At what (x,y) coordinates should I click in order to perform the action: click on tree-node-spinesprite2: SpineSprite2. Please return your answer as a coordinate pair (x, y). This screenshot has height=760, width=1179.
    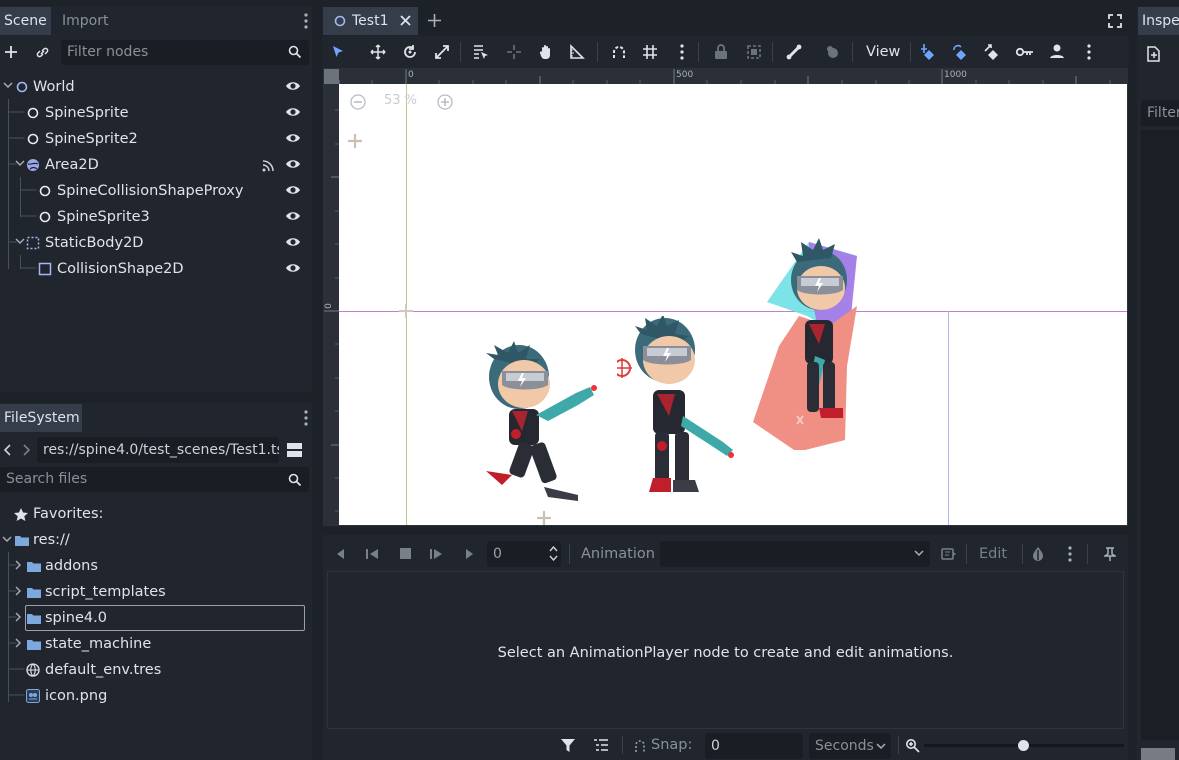
    Looking at the image, I should click on (168, 139).